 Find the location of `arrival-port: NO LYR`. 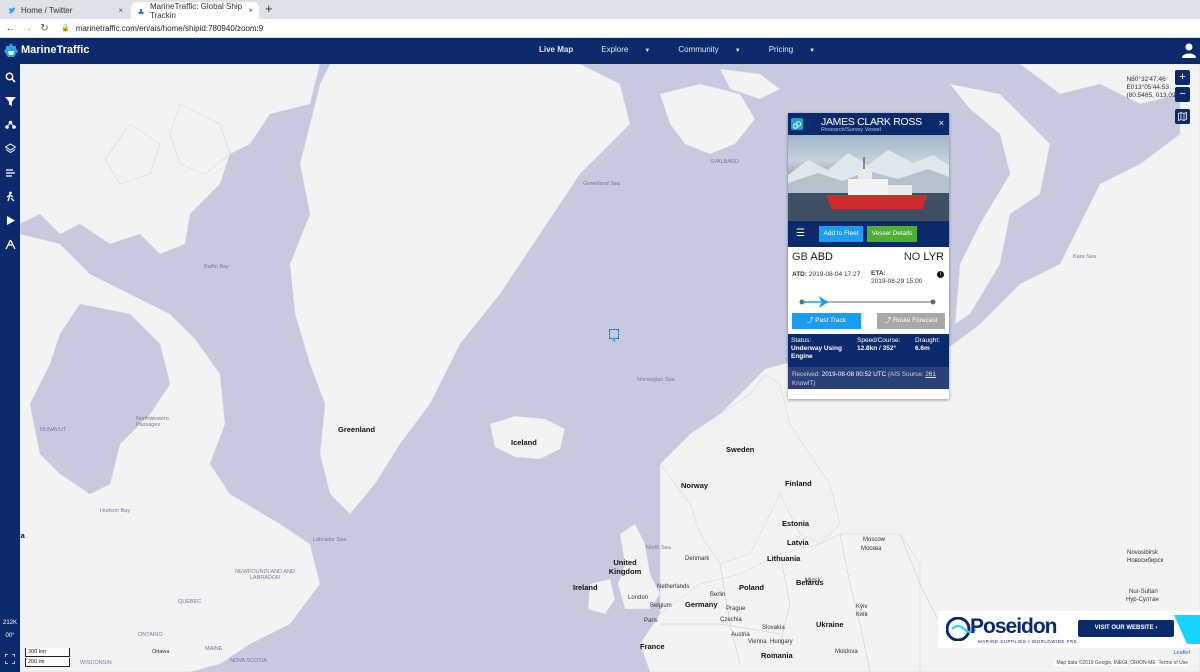

arrival-port: NO LYR is located at coordinates (924, 257).